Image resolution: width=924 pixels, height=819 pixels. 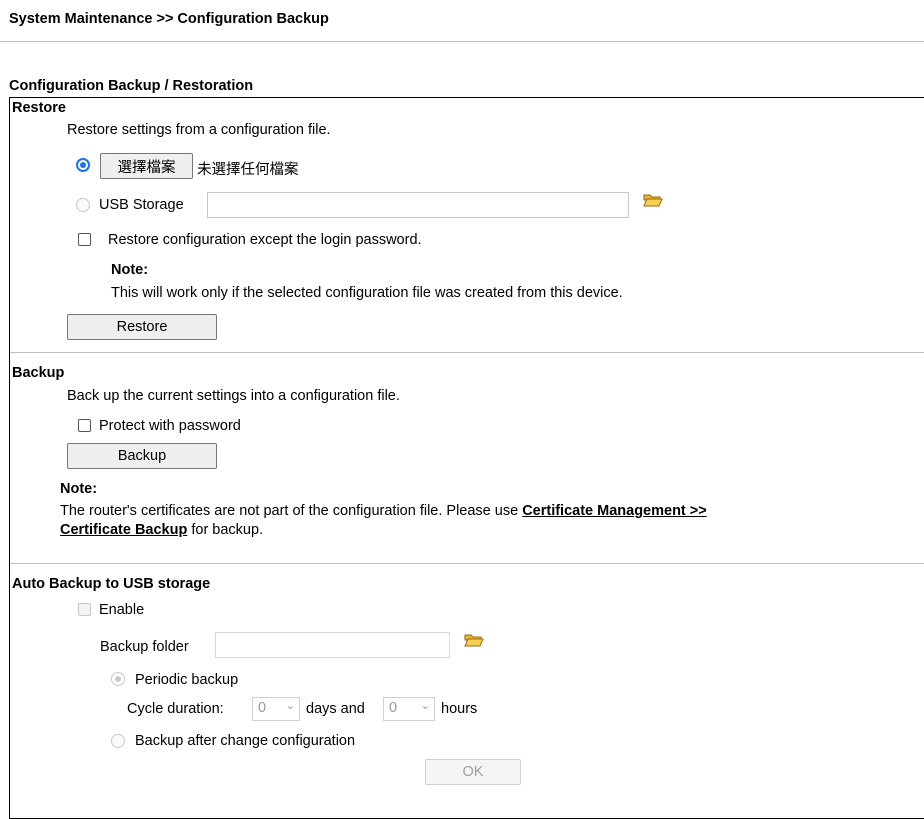 I want to click on periodic-backup-label: Periodic backup, so click(x=187, y=680).